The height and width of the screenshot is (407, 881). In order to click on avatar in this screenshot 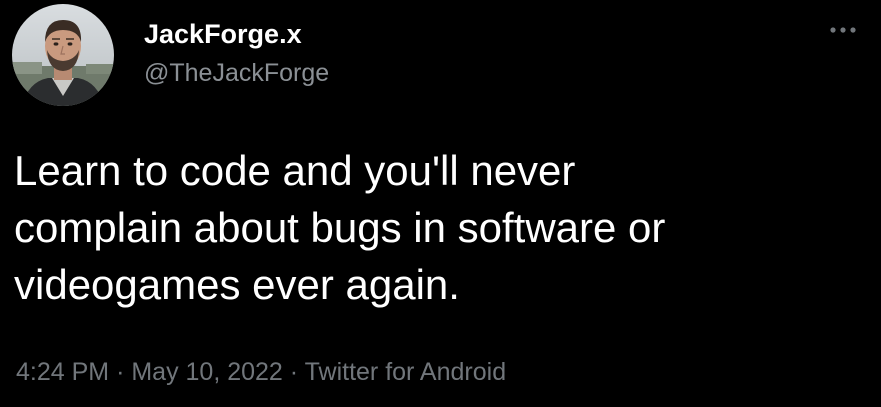, I will do `click(63, 55)`.